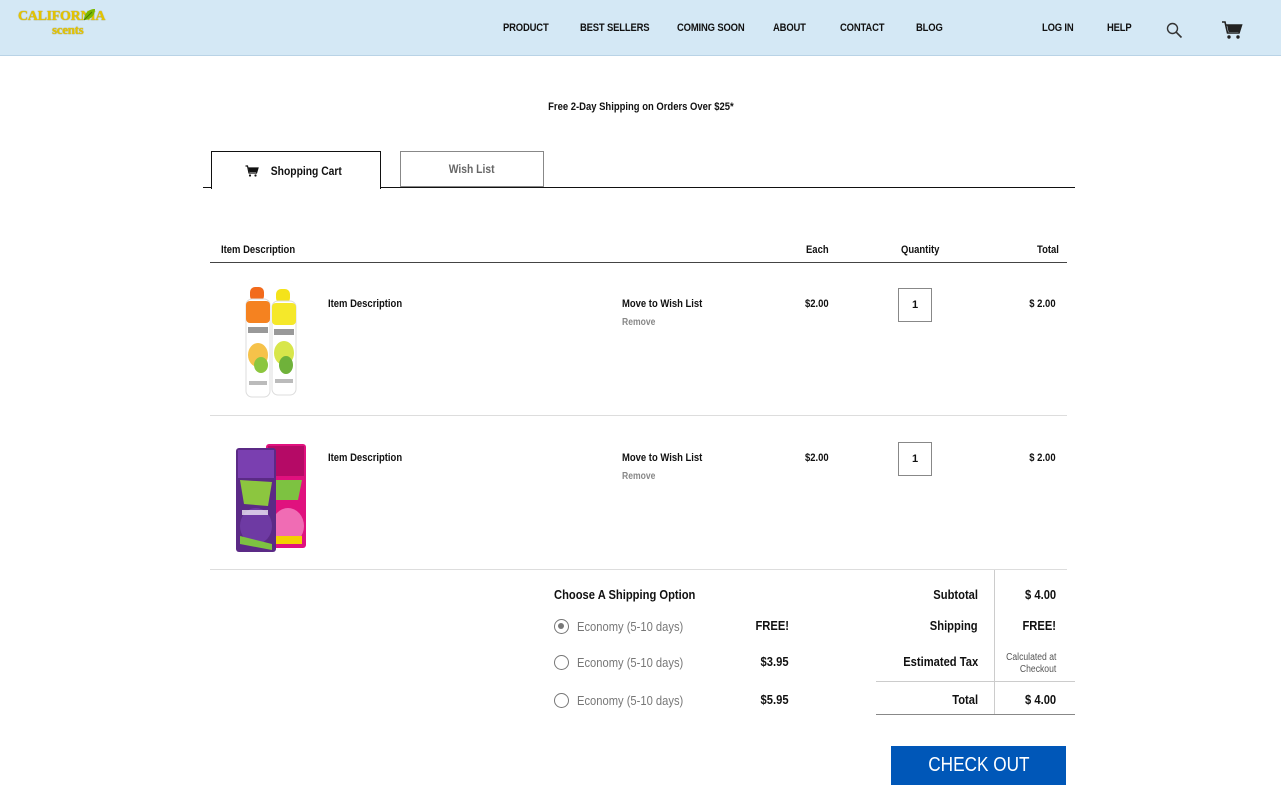  Describe the element at coordinates (940, 661) in the screenshot. I see `estimated-tax-label: Estimated Tax` at that location.